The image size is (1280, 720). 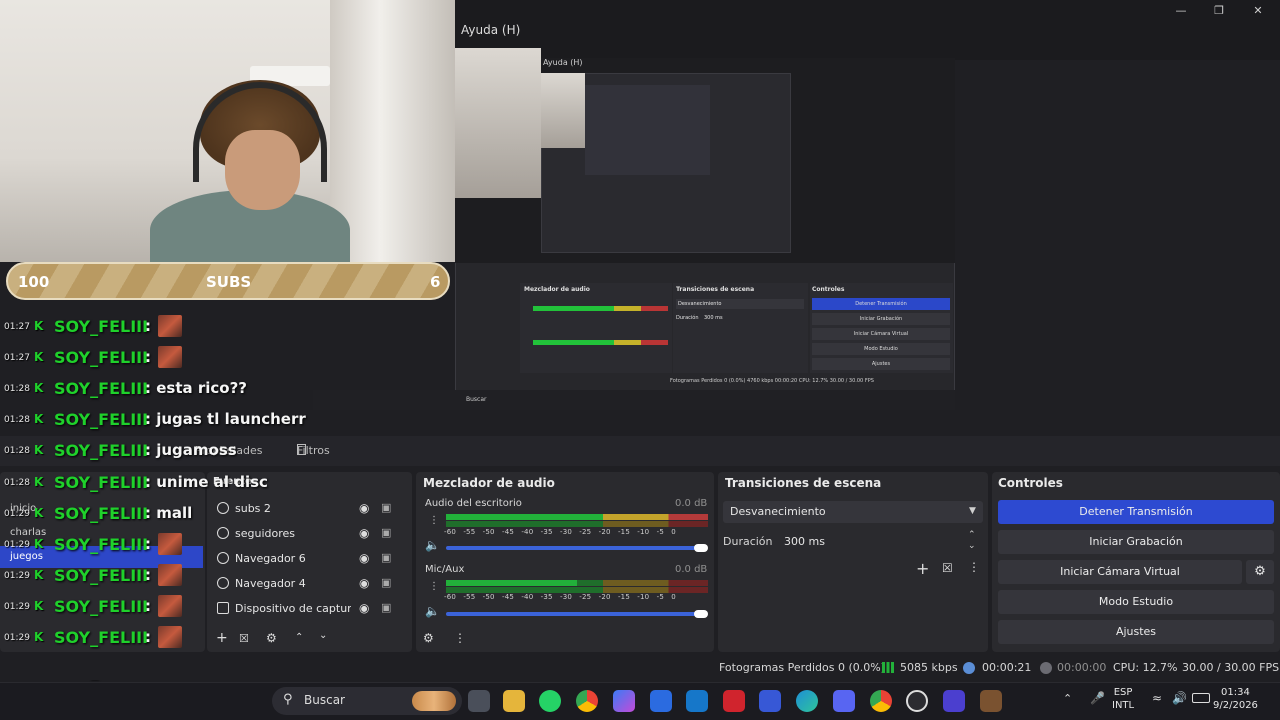 What do you see at coordinates (1157, 698) in the screenshot?
I see `wifi-icon: ≈` at bounding box center [1157, 698].